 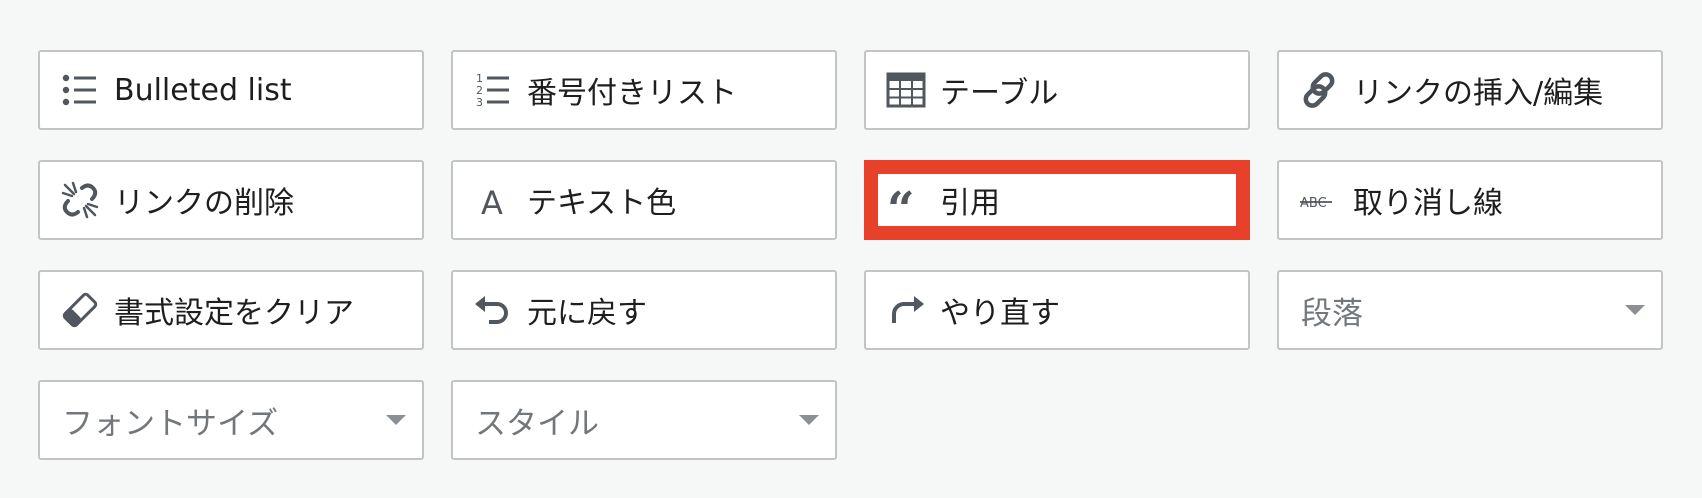 I want to click on strikethrough-icon: ABC, so click(x=1319, y=200).